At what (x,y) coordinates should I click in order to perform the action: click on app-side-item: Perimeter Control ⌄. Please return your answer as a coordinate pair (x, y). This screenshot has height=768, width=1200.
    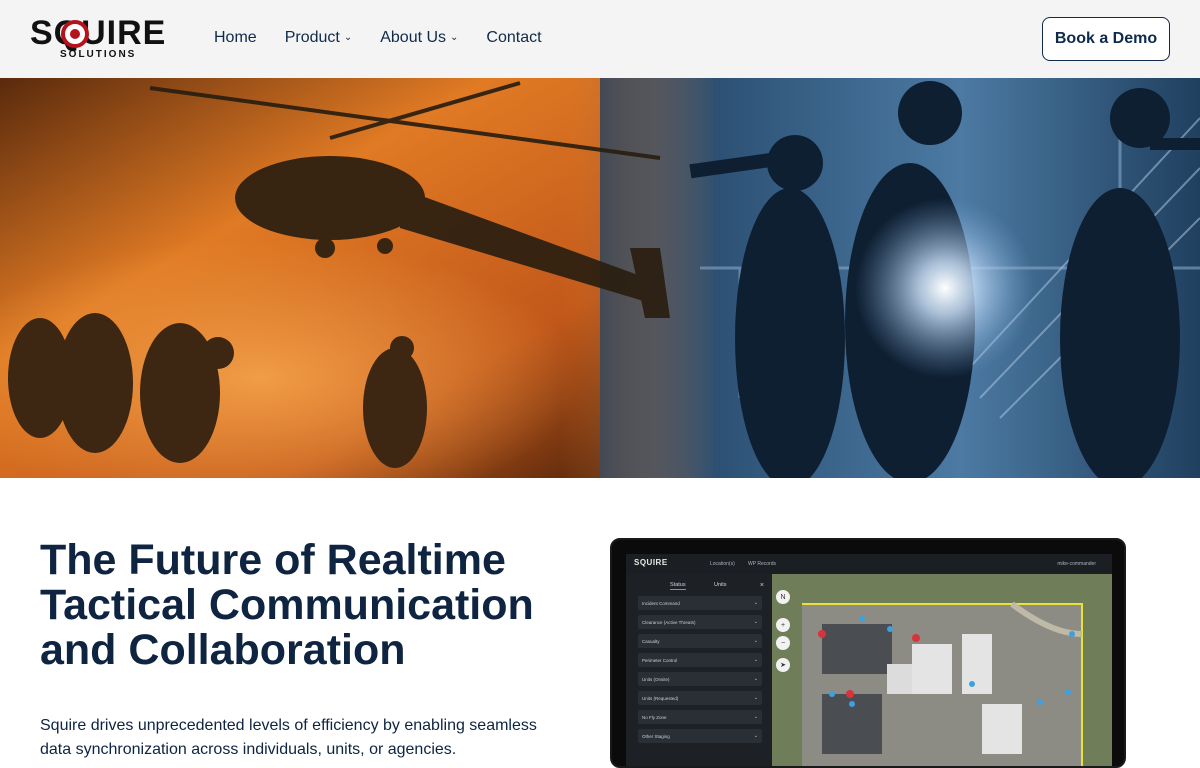
    Looking at the image, I should click on (700, 660).